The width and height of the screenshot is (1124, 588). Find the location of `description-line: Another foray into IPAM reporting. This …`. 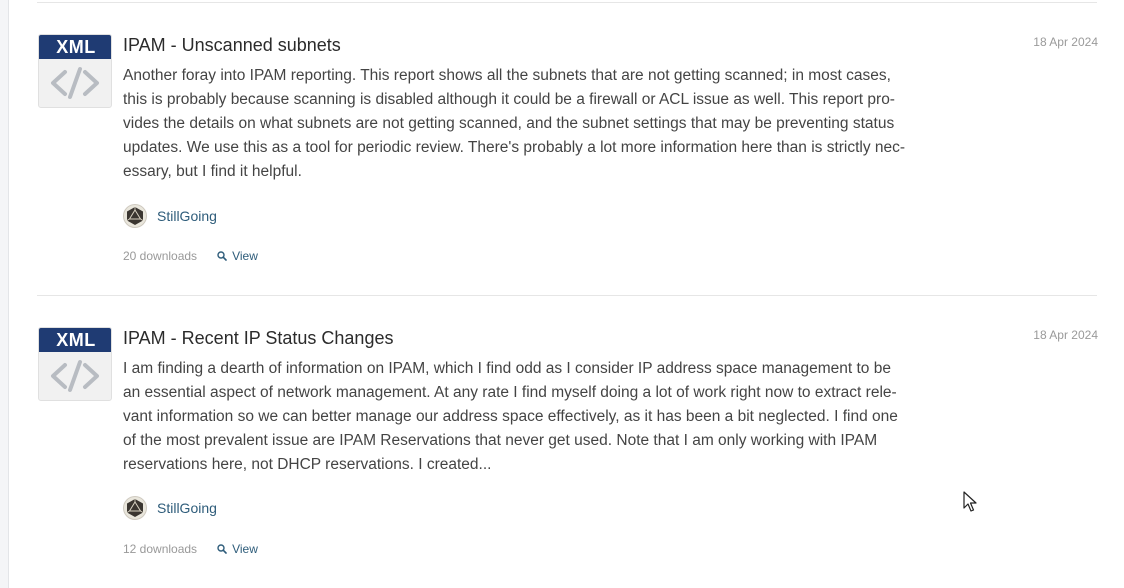

description-line: Another foray into IPAM reporting. This … is located at coordinates (507, 75).